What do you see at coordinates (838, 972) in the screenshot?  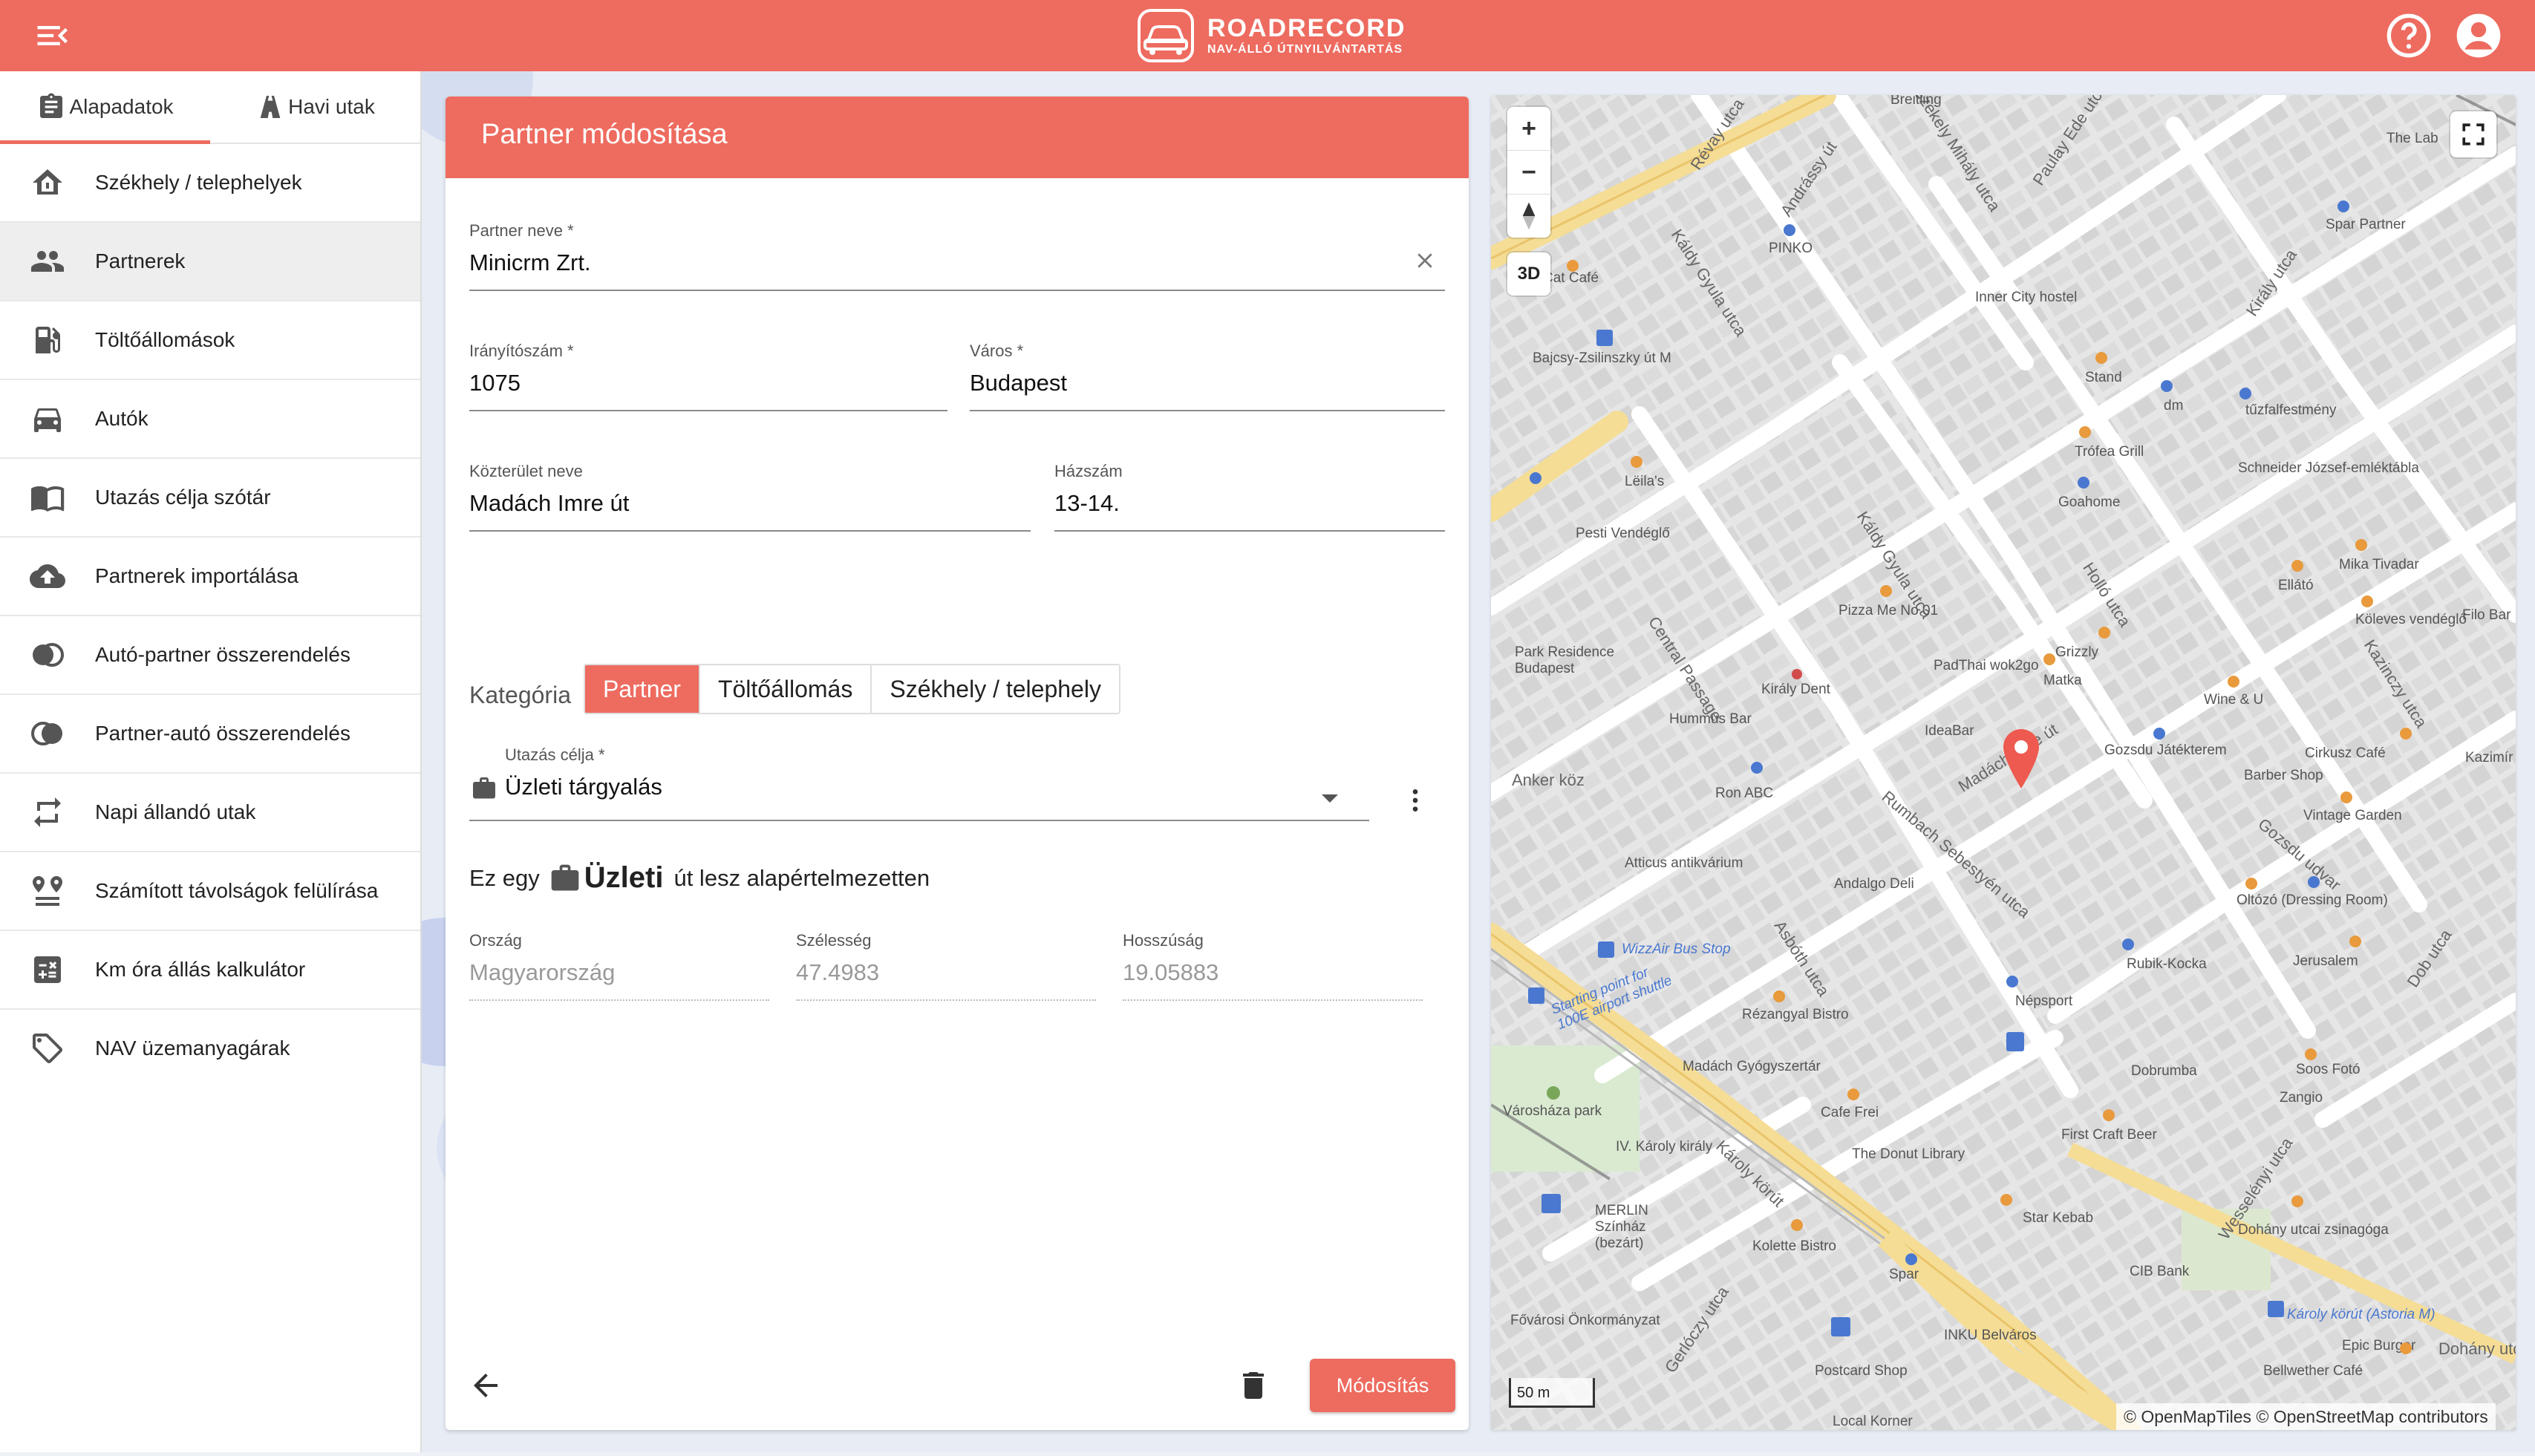 I see `latitude-value: 47.4983` at bounding box center [838, 972].